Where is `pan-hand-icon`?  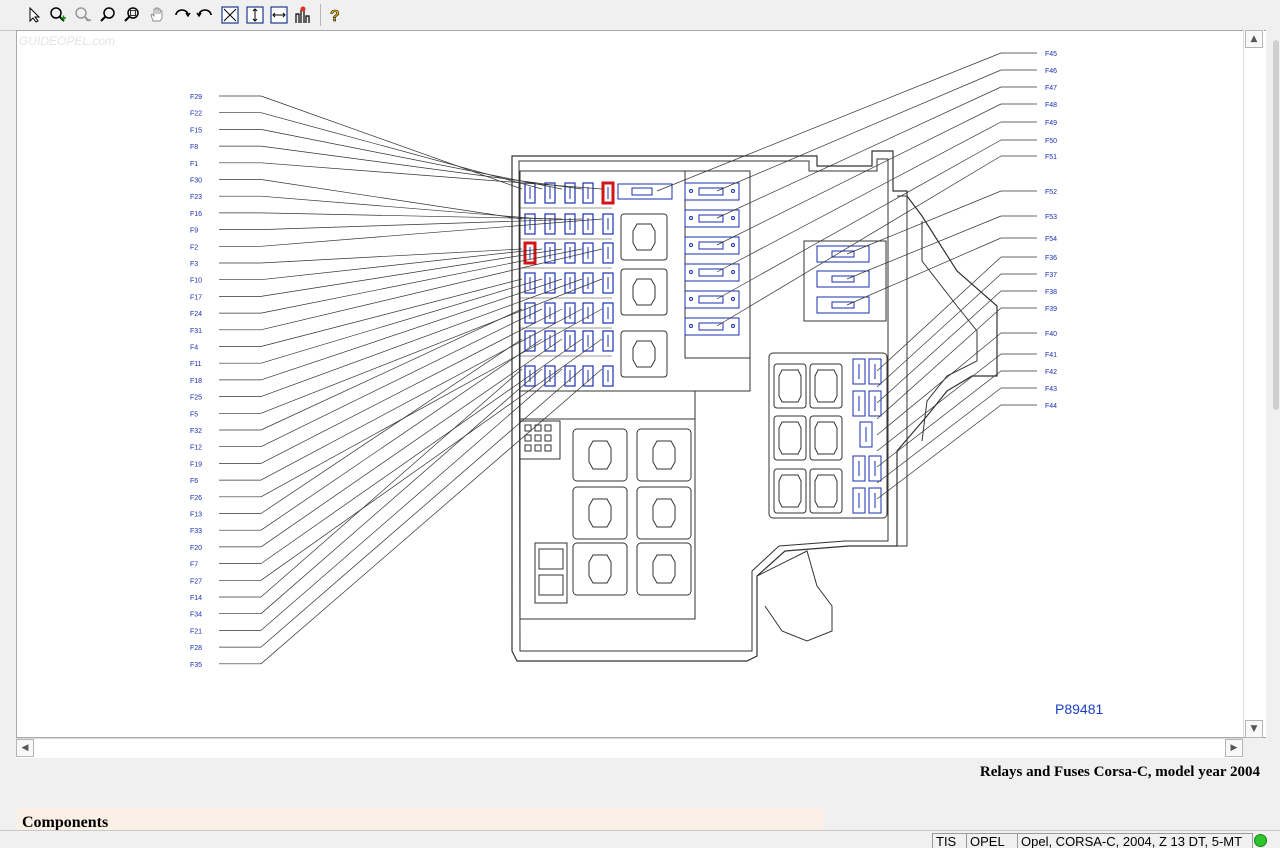
pan-hand-icon is located at coordinates (157, 15).